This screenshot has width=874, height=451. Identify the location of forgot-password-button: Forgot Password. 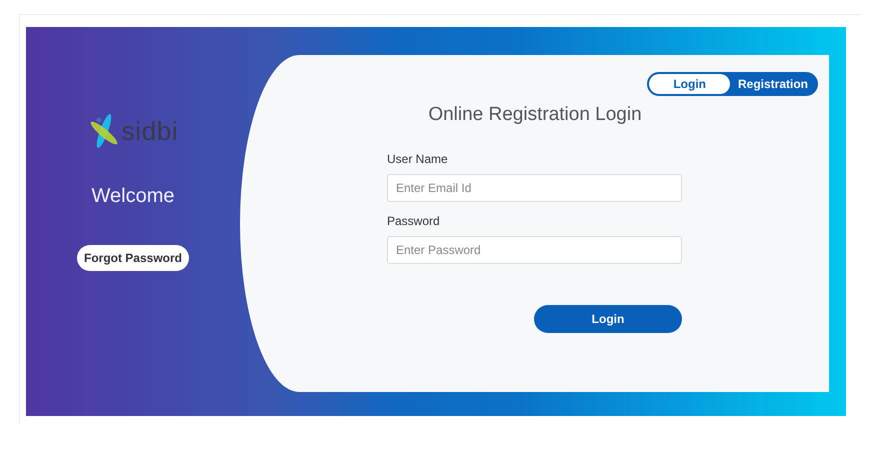
(132, 258).